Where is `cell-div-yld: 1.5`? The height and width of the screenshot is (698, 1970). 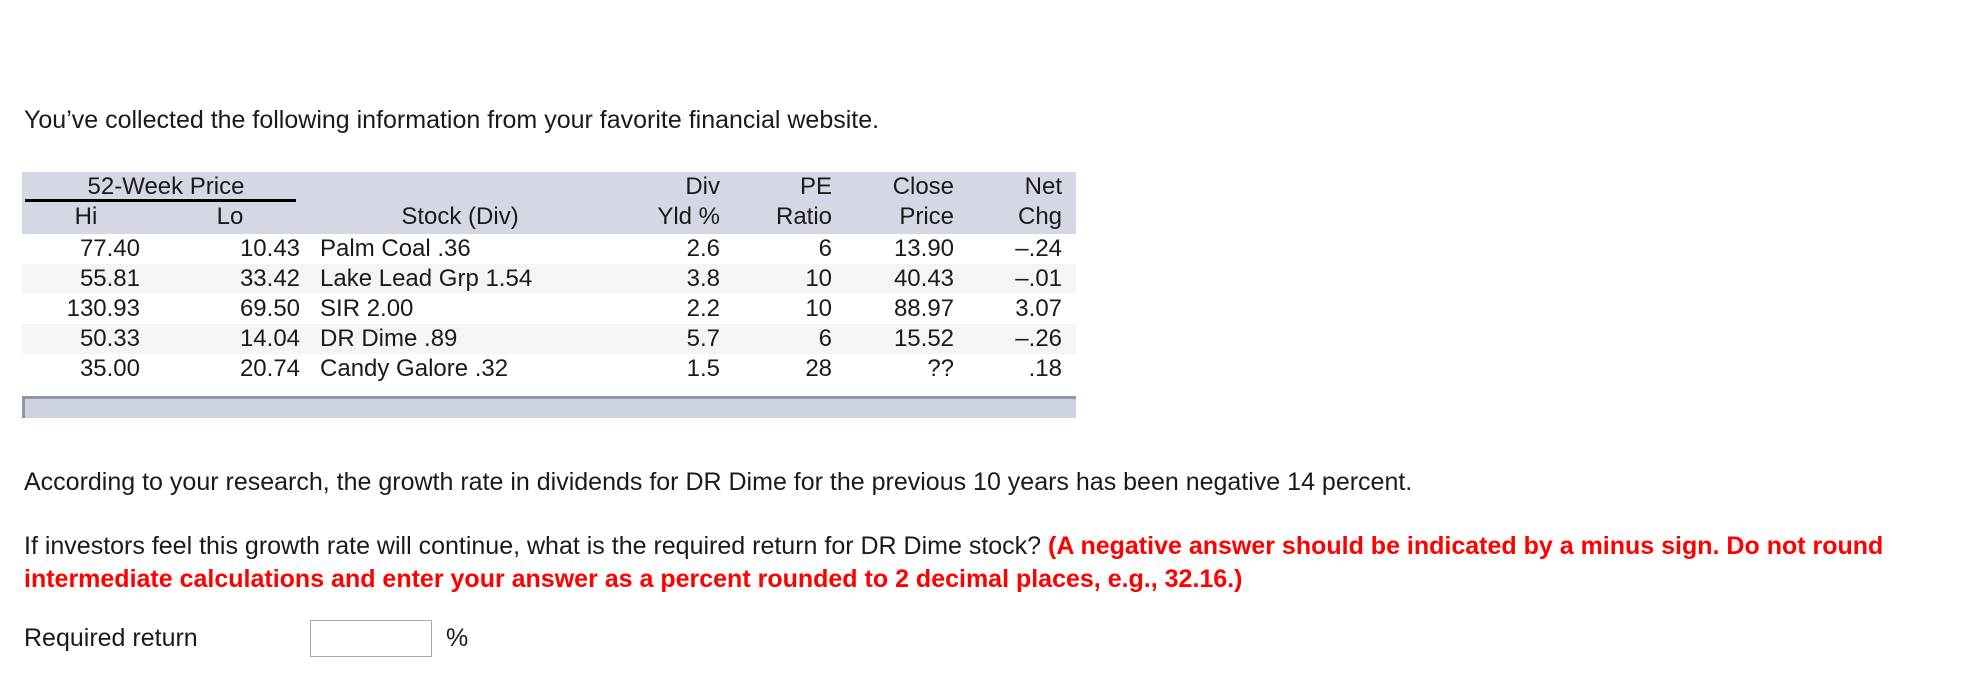
cell-div-yld: 1.5 is located at coordinates (670, 369).